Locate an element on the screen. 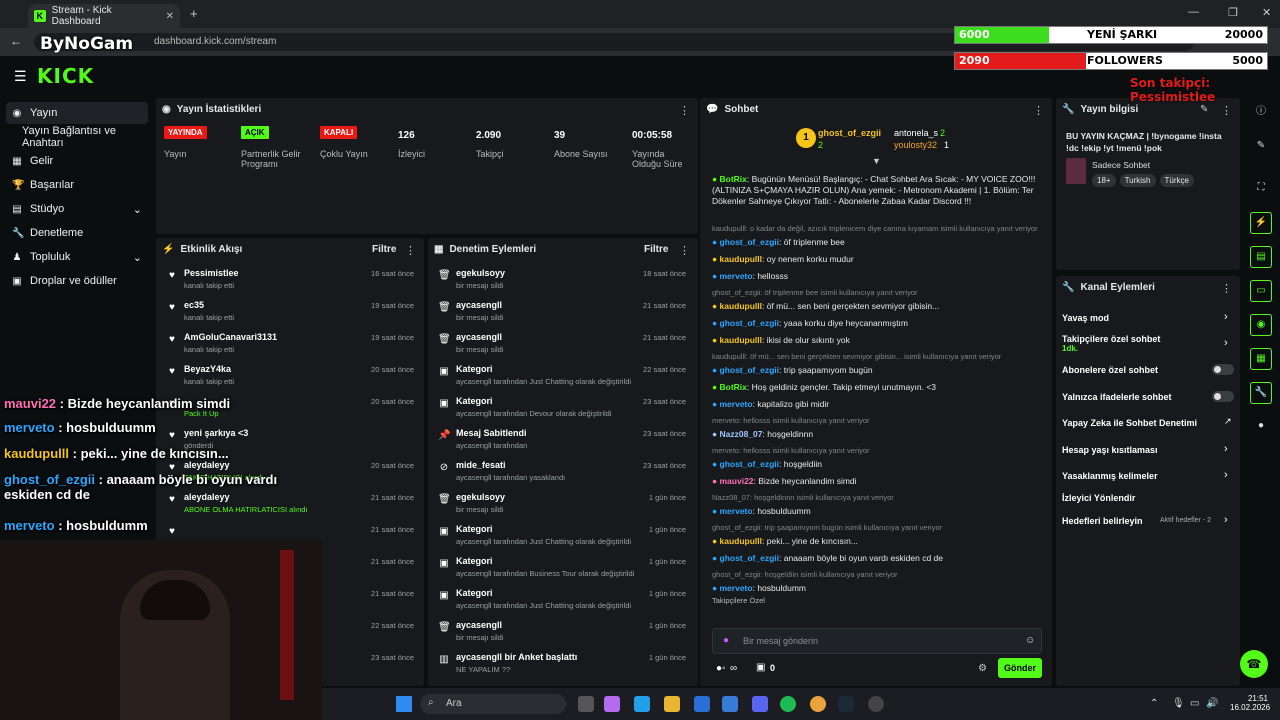  send-button: Gönder is located at coordinates (1020, 668).